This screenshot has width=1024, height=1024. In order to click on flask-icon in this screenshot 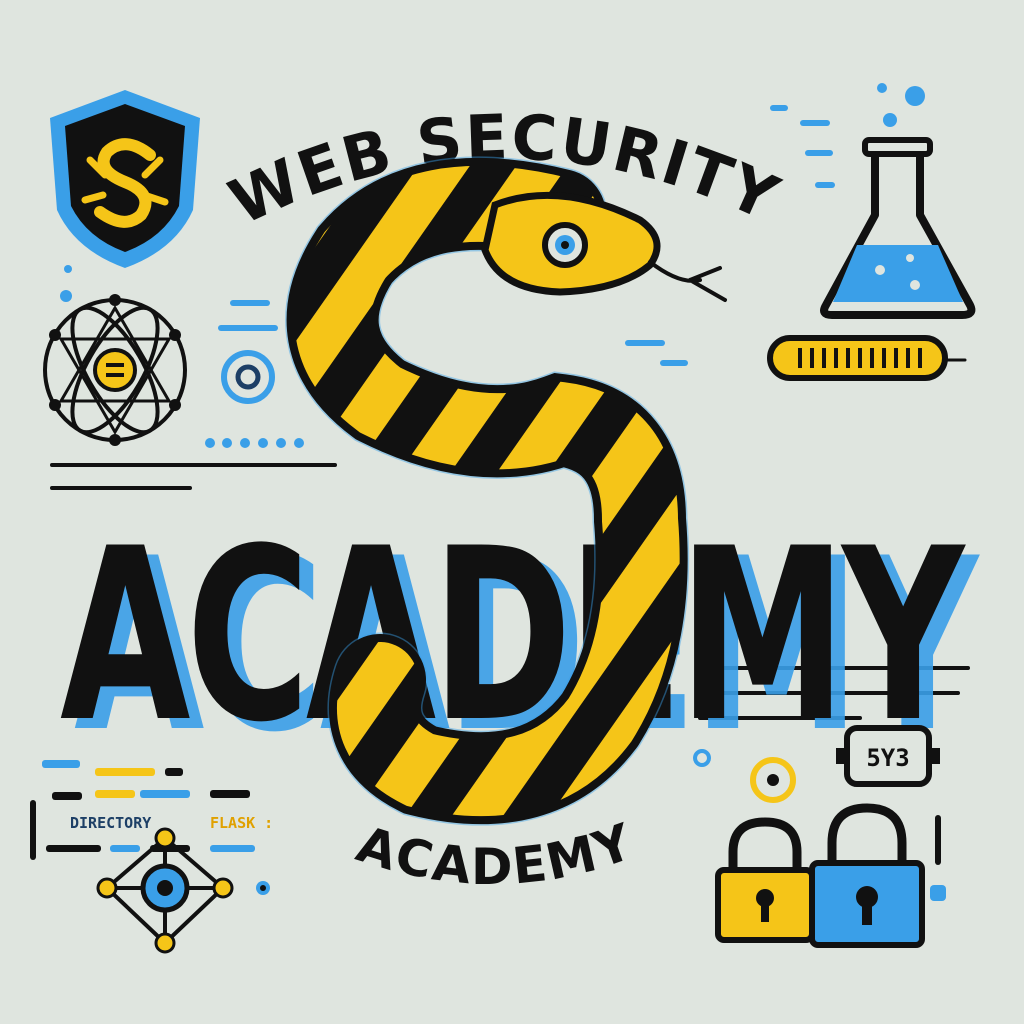, I will do `click(898, 201)`.